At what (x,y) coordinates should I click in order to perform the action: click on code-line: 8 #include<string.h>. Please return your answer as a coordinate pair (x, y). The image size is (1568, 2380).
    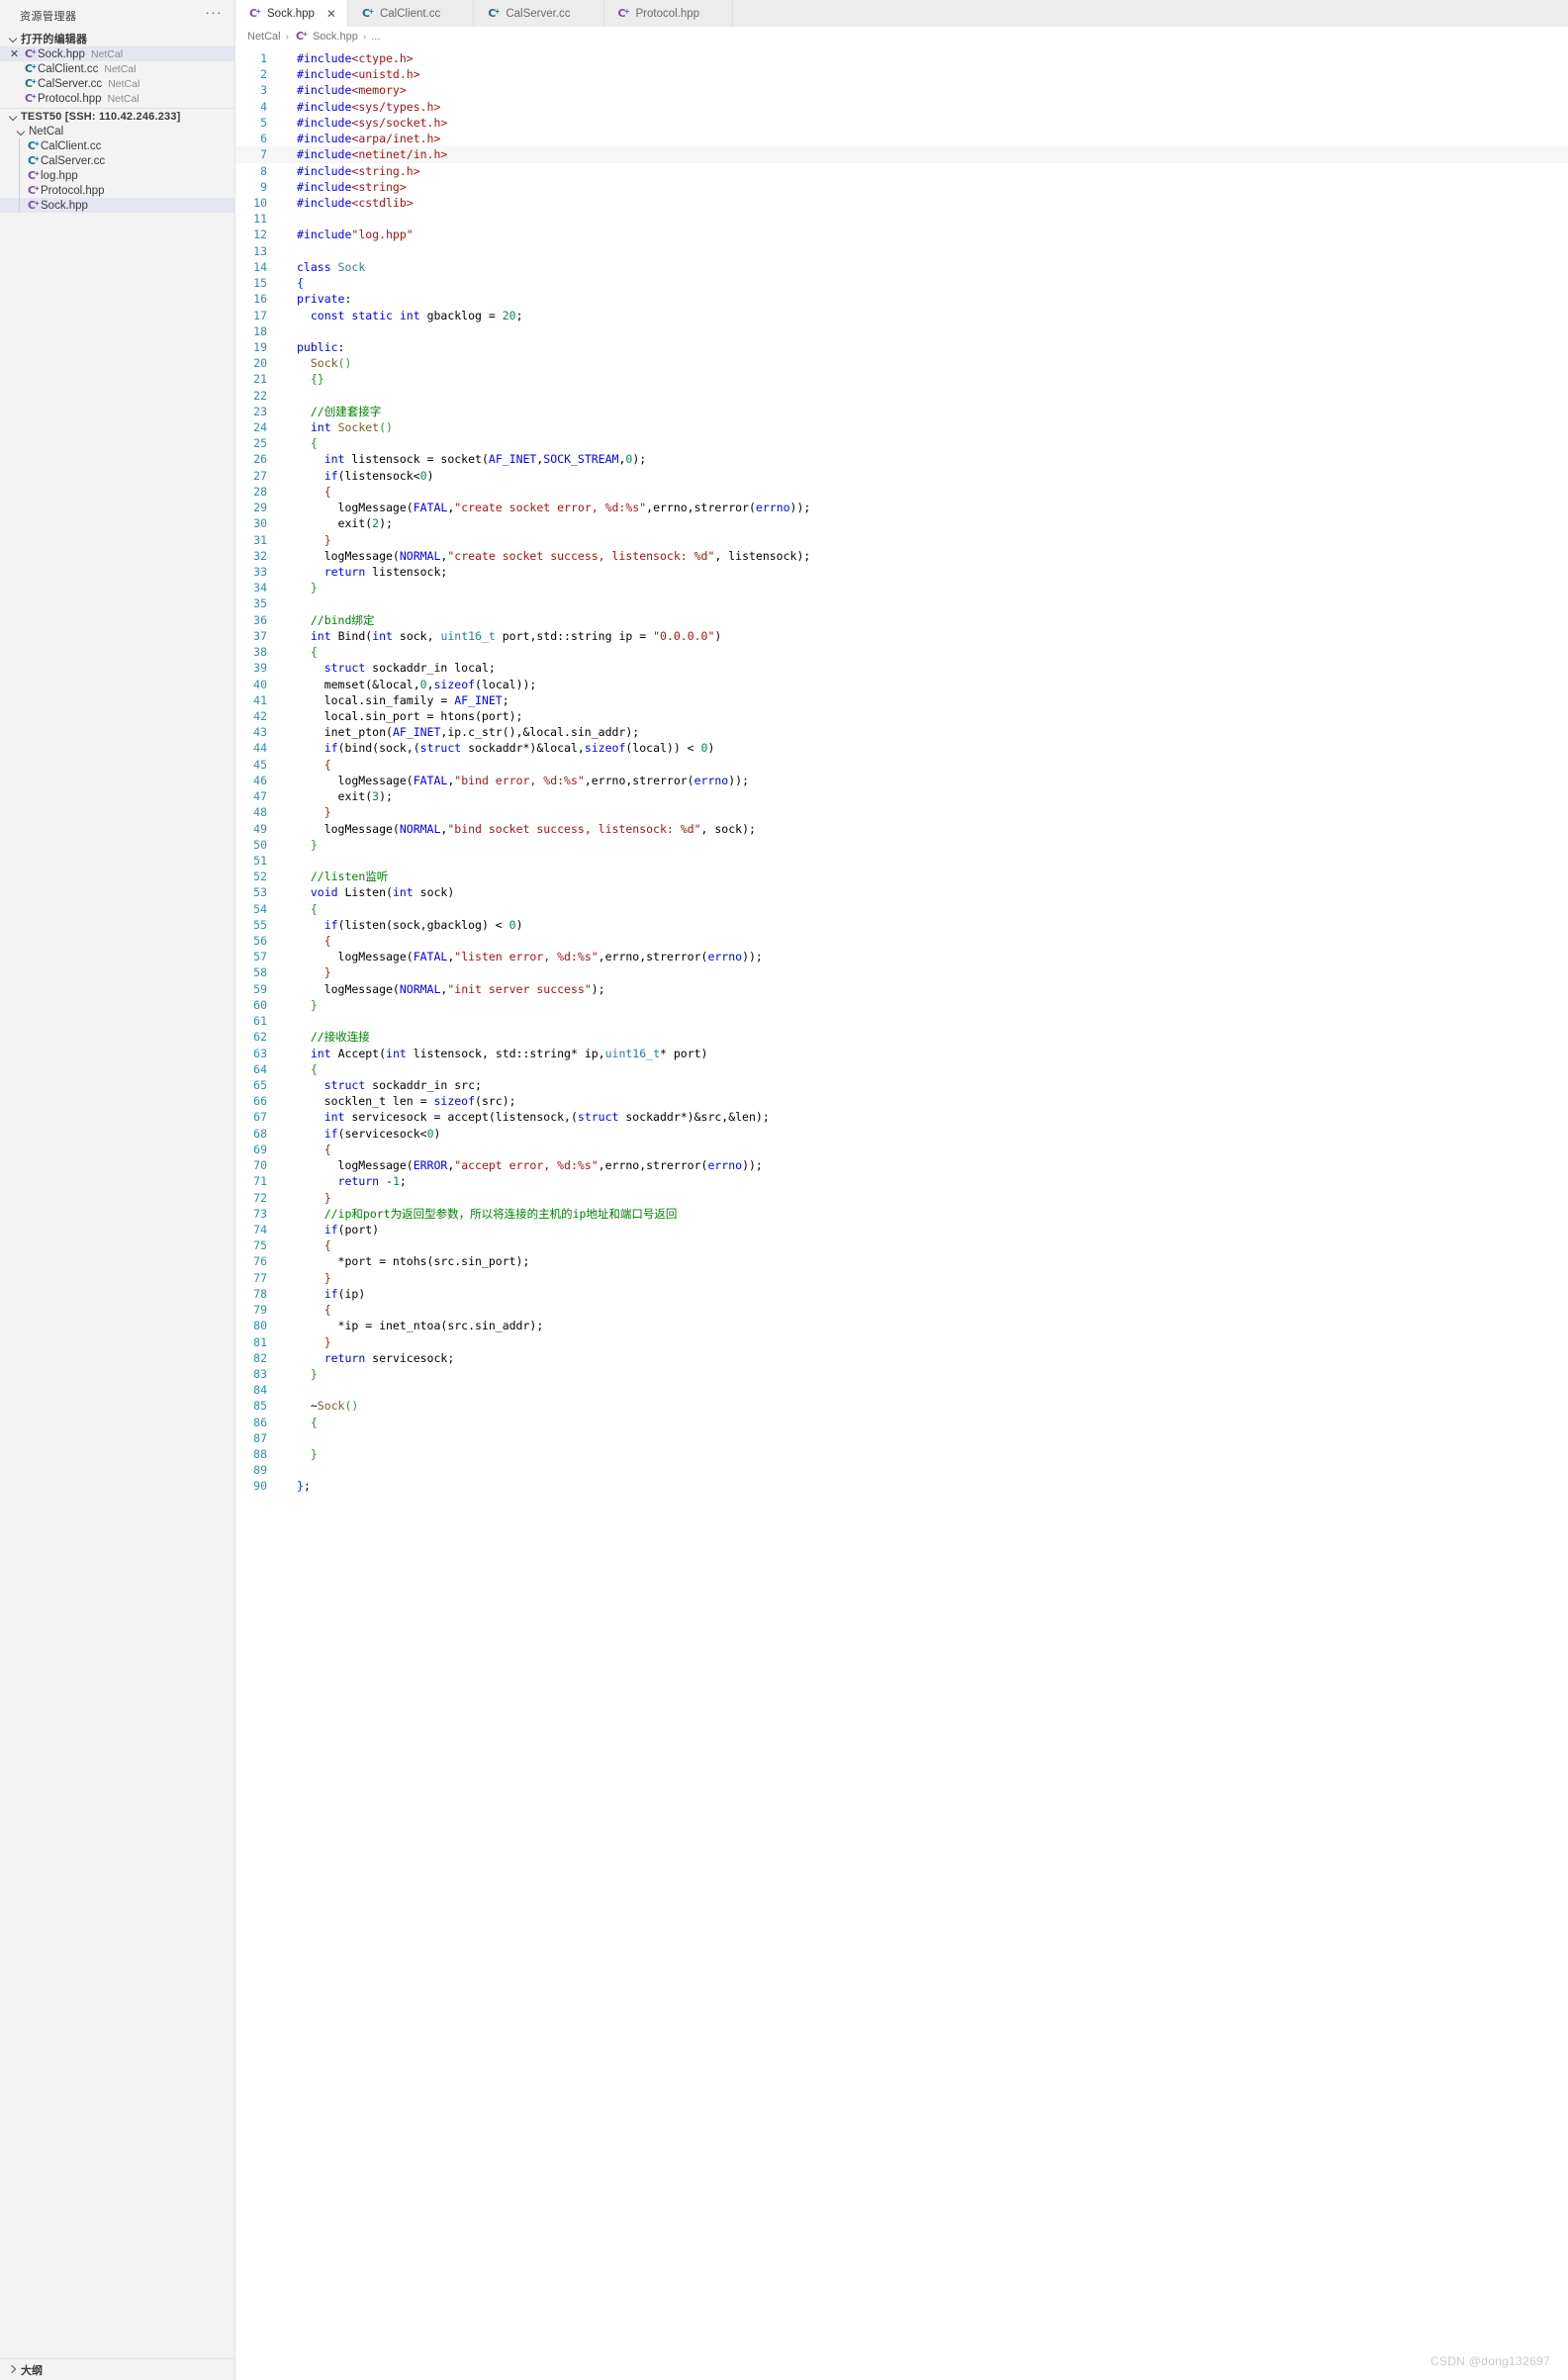
    Looking at the image, I should click on (901, 171).